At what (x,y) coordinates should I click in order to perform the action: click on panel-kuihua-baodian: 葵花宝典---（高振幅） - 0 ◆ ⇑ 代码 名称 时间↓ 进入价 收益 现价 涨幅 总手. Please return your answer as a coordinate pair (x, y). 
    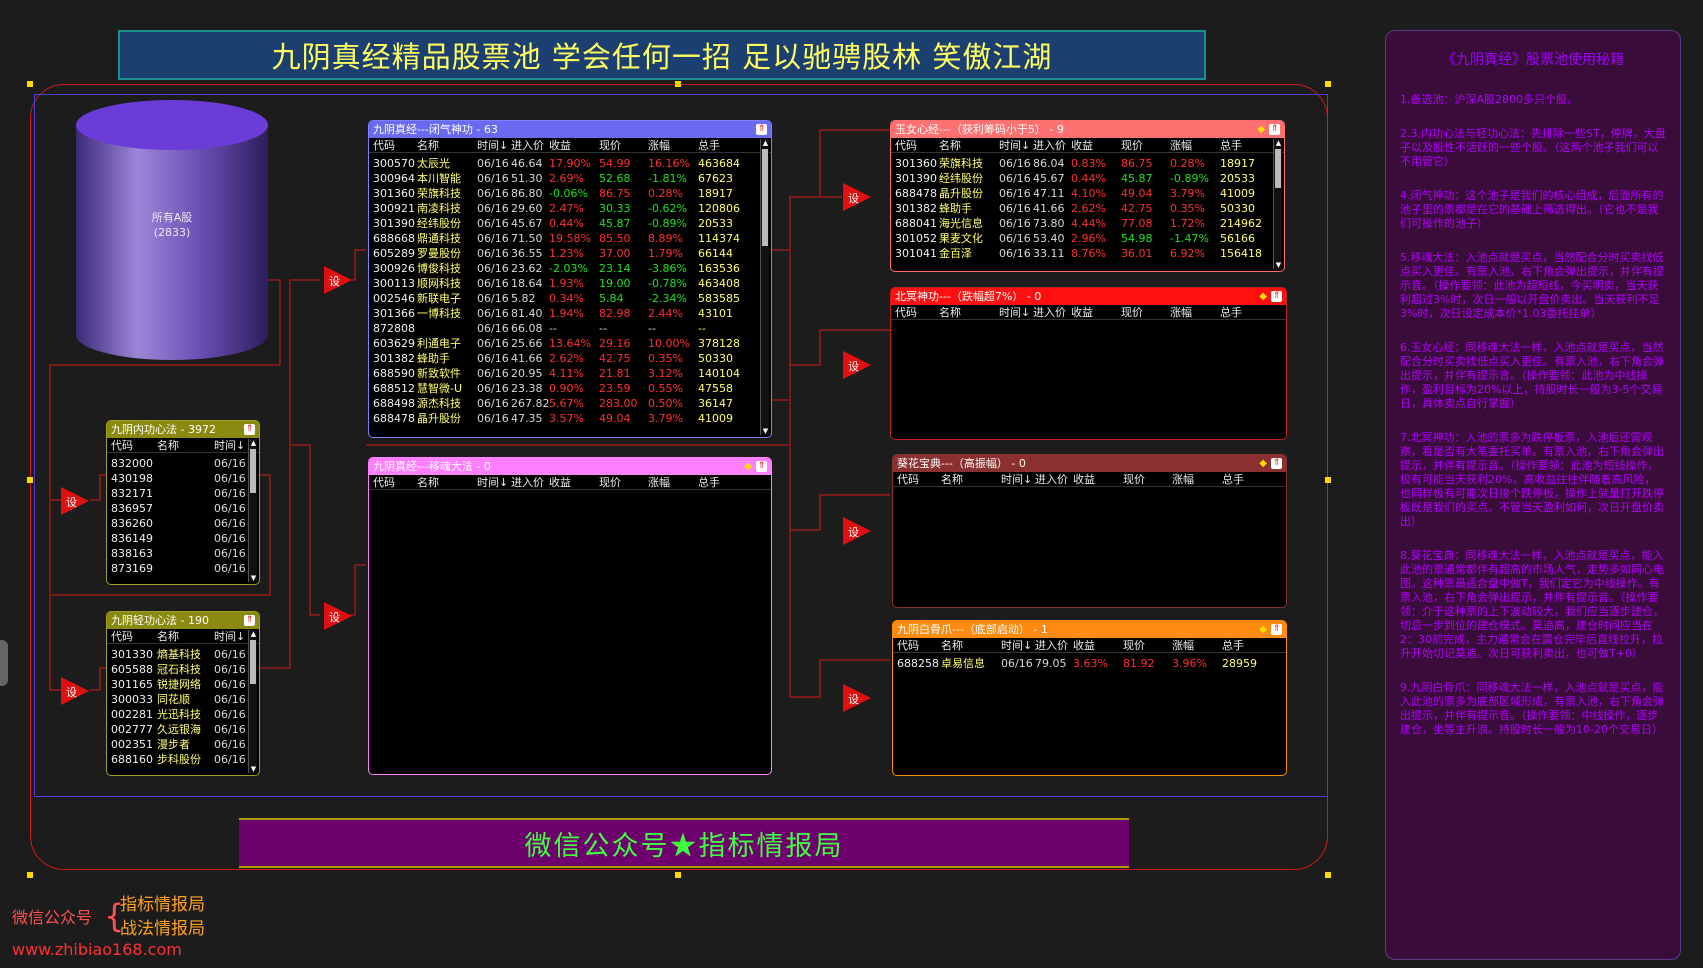
    Looking at the image, I should click on (1089, 531).